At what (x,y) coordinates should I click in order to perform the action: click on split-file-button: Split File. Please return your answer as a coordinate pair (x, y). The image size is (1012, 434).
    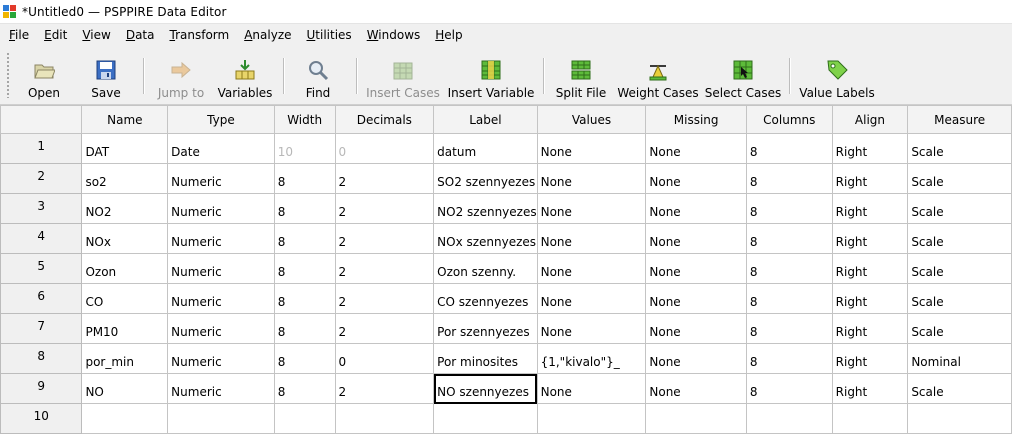
    Looking at the image, I should click on (581, 76).